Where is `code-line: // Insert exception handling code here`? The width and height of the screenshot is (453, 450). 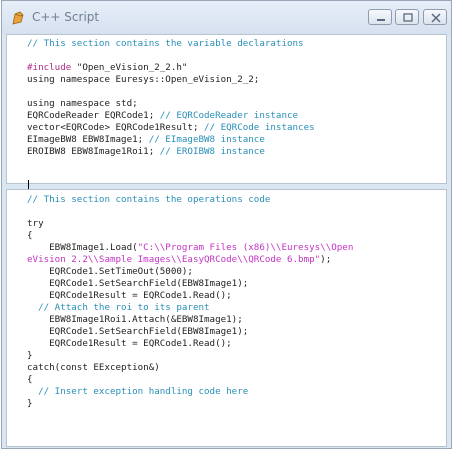 code-line: // Insert exception handling code here is located at coordinates (236, 392).